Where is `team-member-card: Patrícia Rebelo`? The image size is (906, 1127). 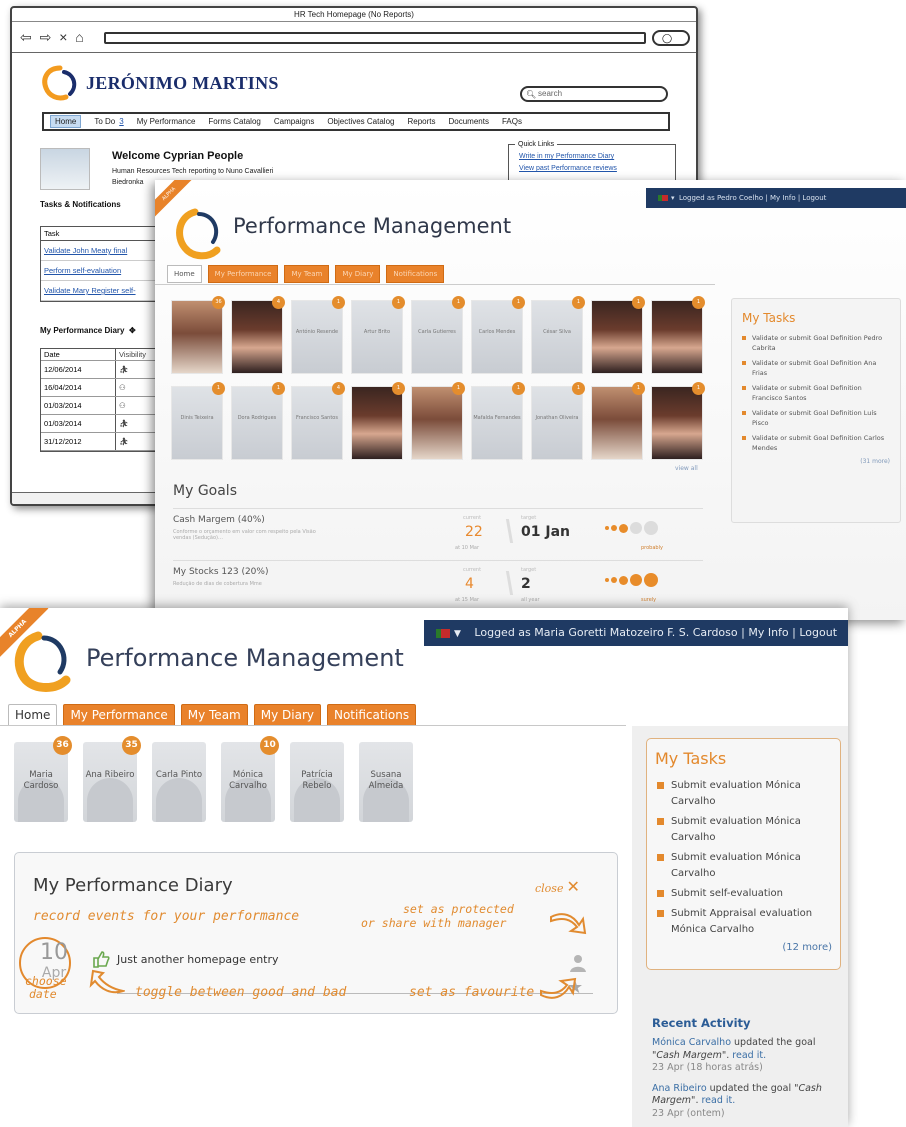 team-member-card: Patrícia Rebelo is located at coordinates (317, 782).